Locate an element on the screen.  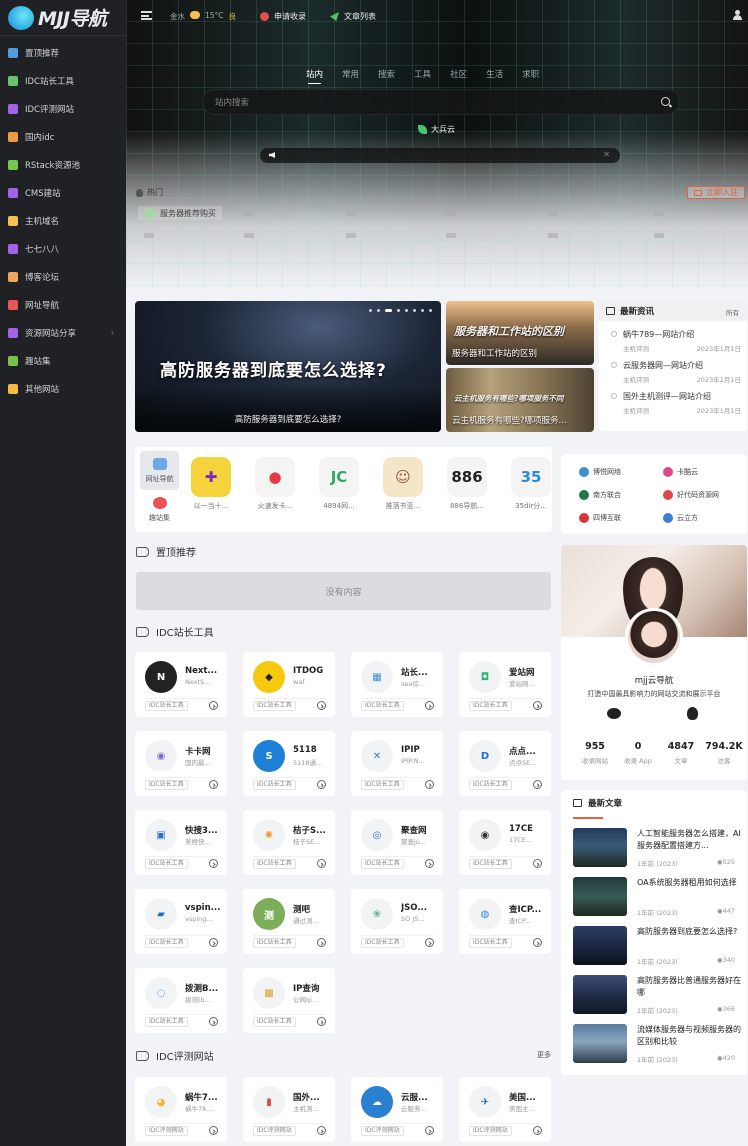
news-more-link: 所有 is located at coordinates (732, 312).